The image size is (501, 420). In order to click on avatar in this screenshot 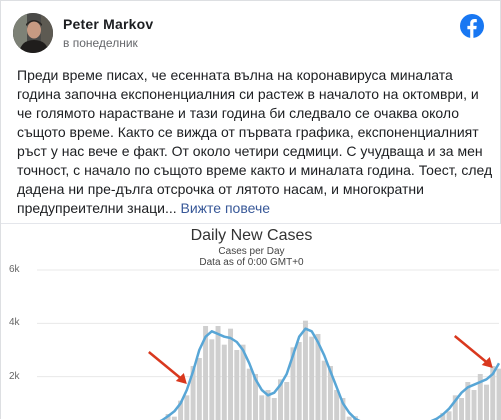, I will do `click(33, 33)`.